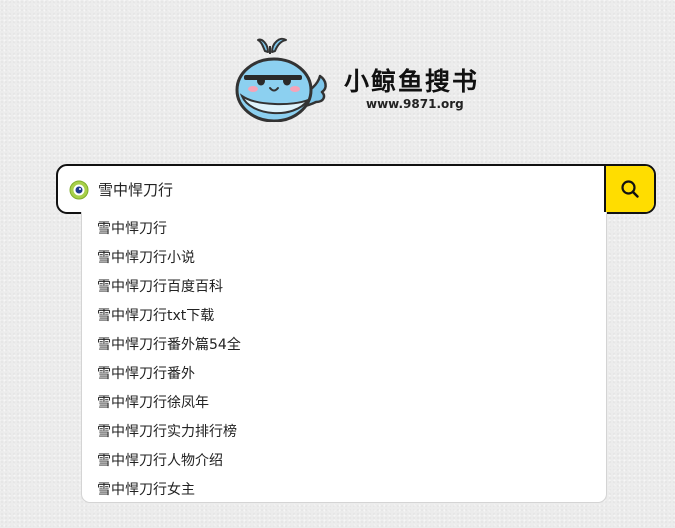  What do you see at coordinates (344, 432) in the screenshot?
I see `suggestion-item: 雪中悍刀行实力排行榜` at bounding box center [344, 432].